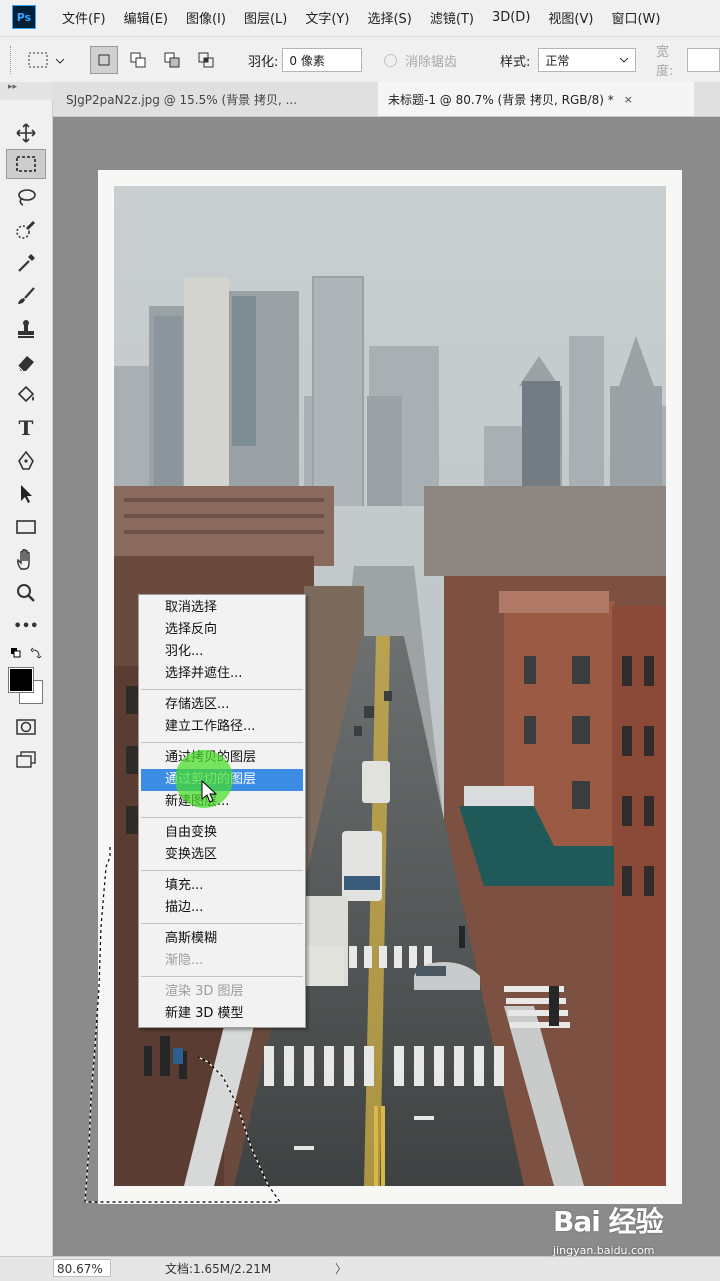 Image resolution: width=720 pixels, height=1281 pixels. I want to click on rectangle-icon, so click(26, 527).